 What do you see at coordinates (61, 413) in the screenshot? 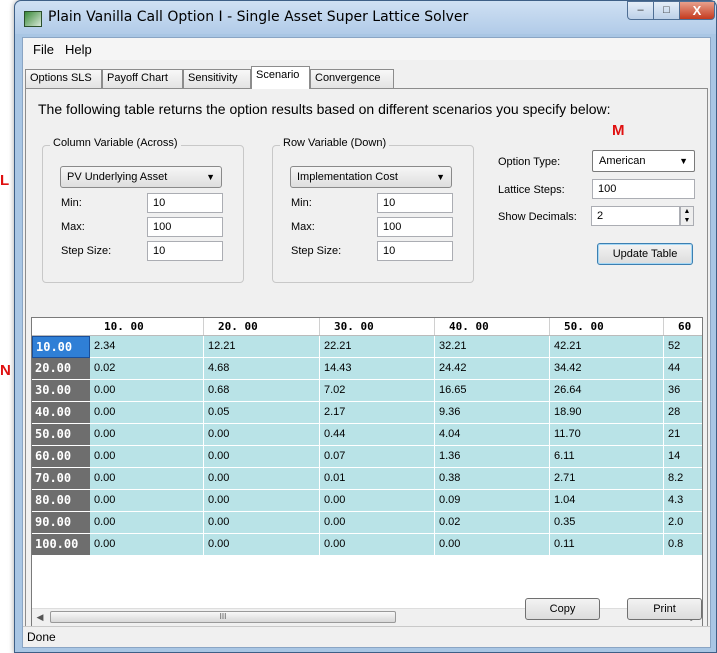
I see `row-header: 40.00` at bounding box center [61, 413].